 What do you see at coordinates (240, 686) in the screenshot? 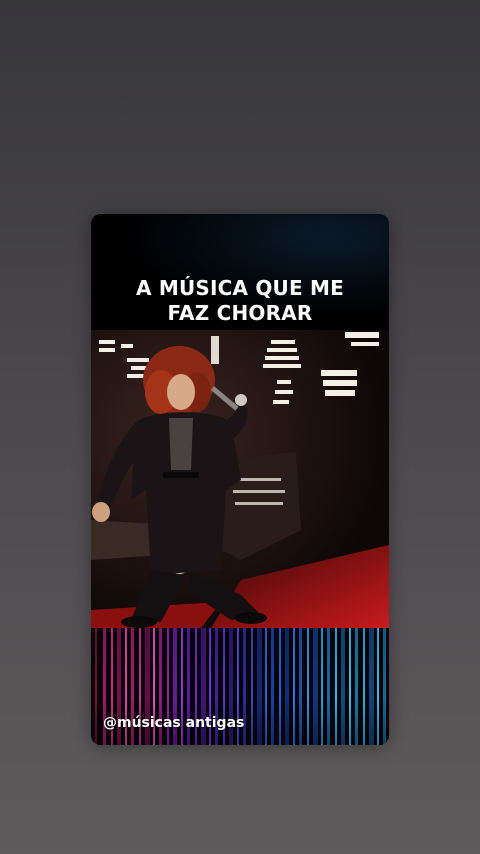
I see `light-stripes-banner: @músicas antigas` at bounding box center [240, 686].